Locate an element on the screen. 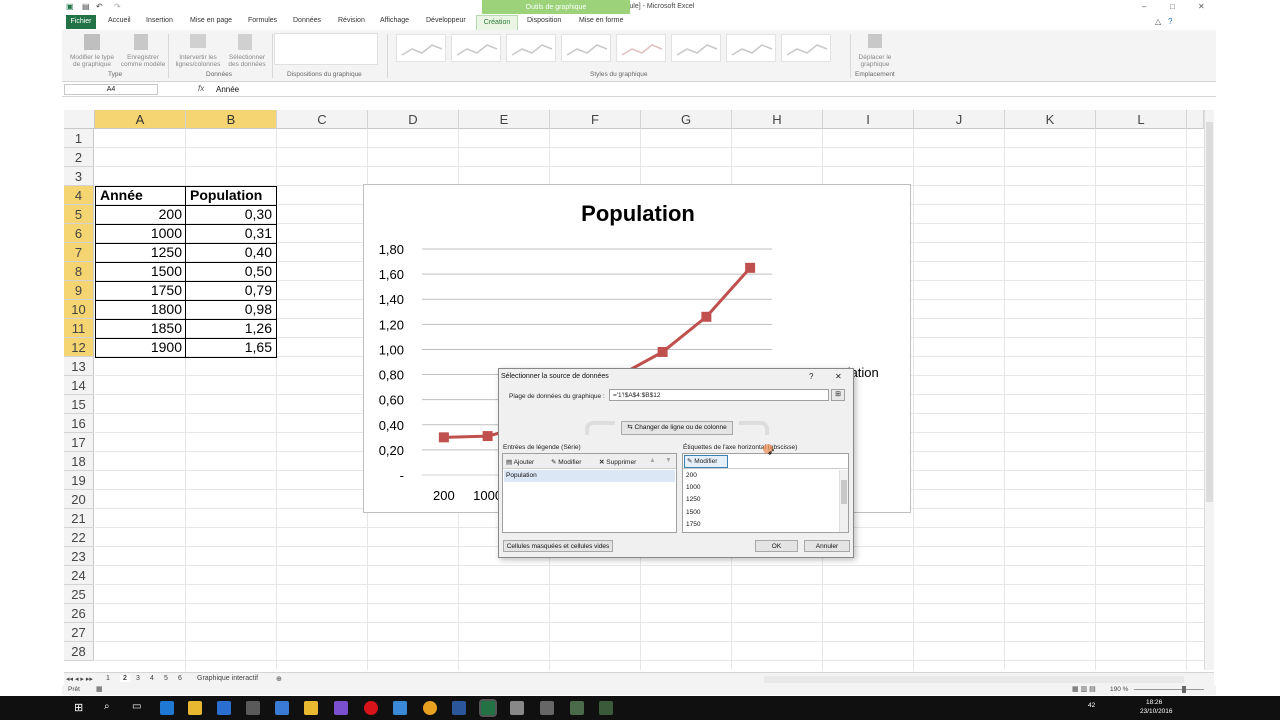 The width and height of the screenshot is (1280, 720). sheet-tab: 5 is located at coordinates (166, 678).